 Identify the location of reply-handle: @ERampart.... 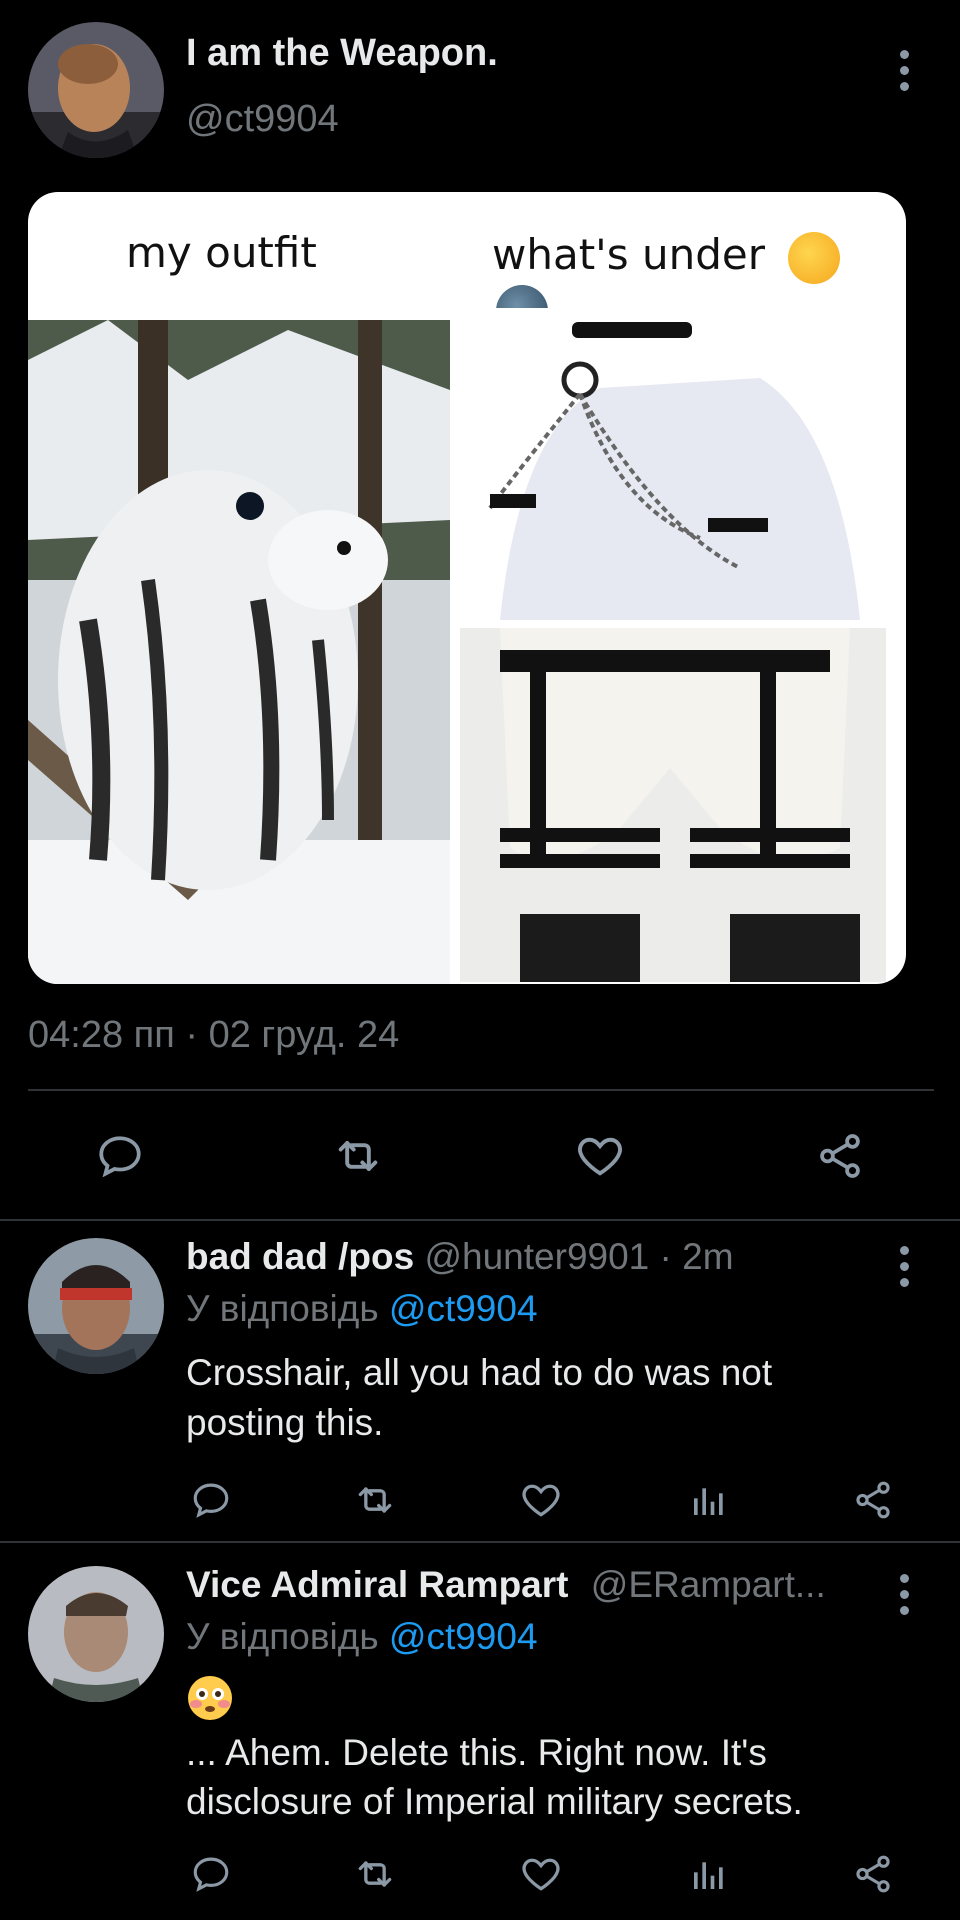
(708, 1584).